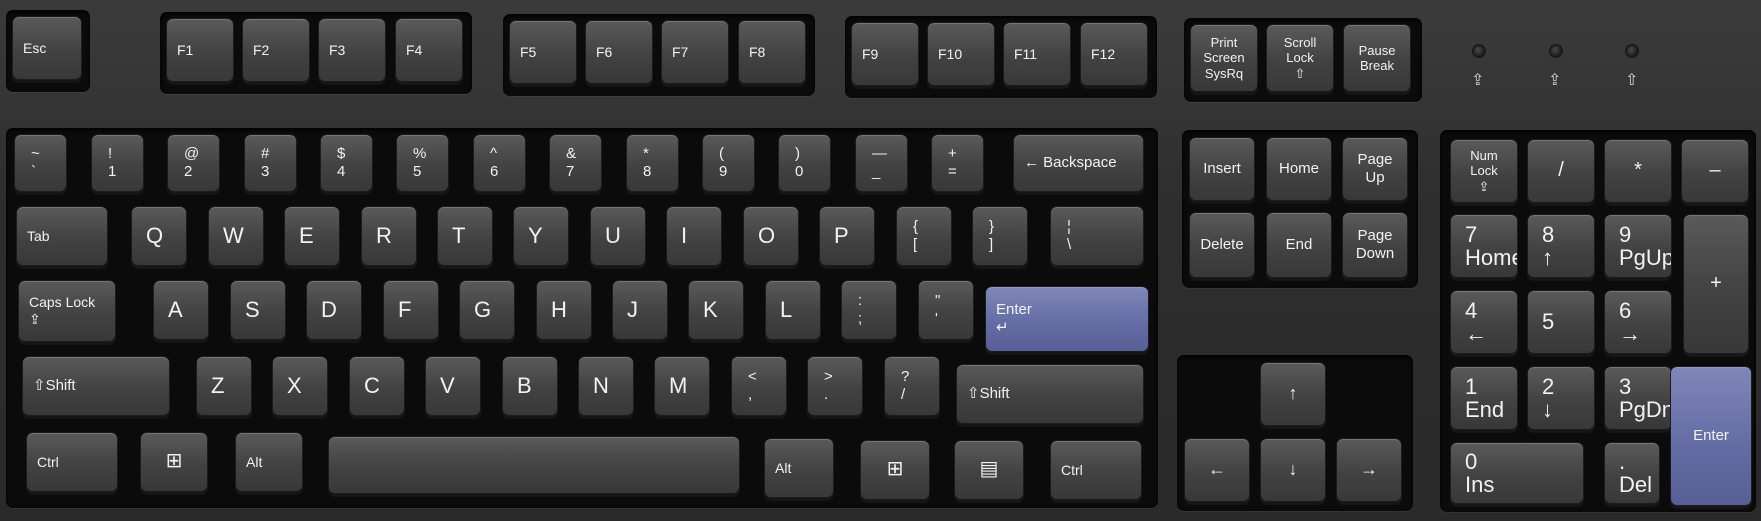 This screenshot has height=521, width=1761. I want to click on numpad-enter-key: Enter, so click(1711, 436).